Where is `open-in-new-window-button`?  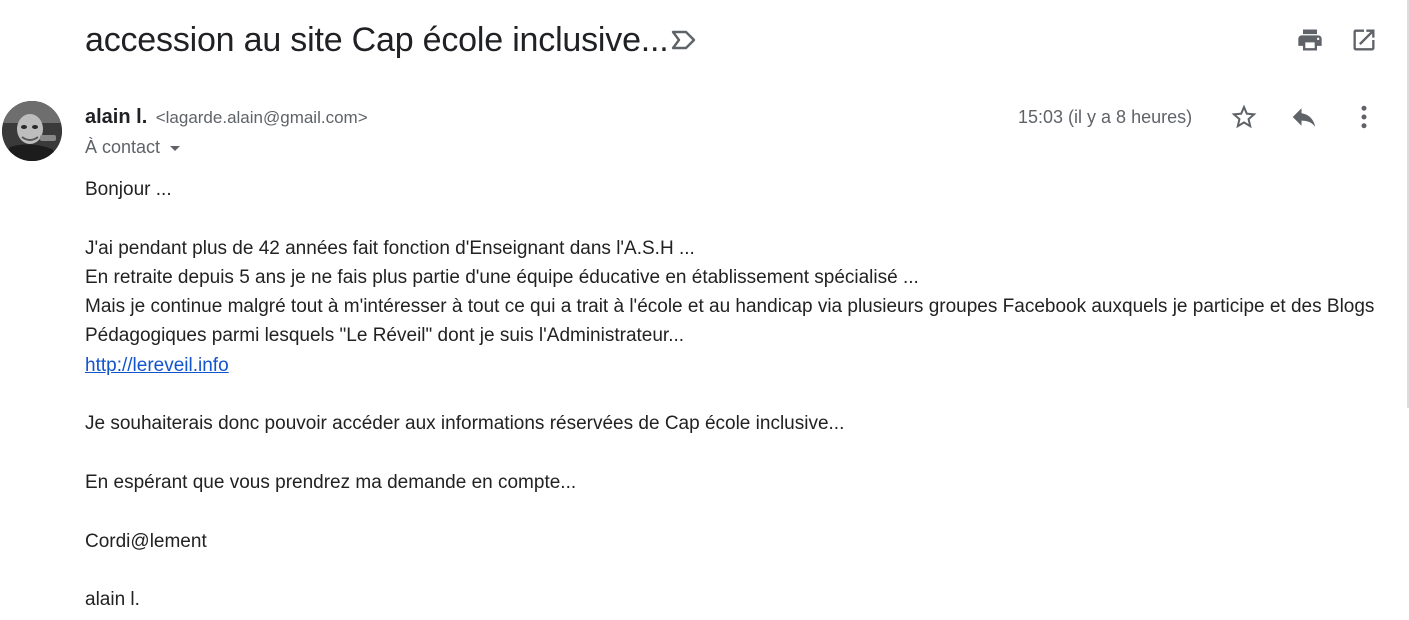
open-in-new-window-button is located at coordinates (1364, 40).